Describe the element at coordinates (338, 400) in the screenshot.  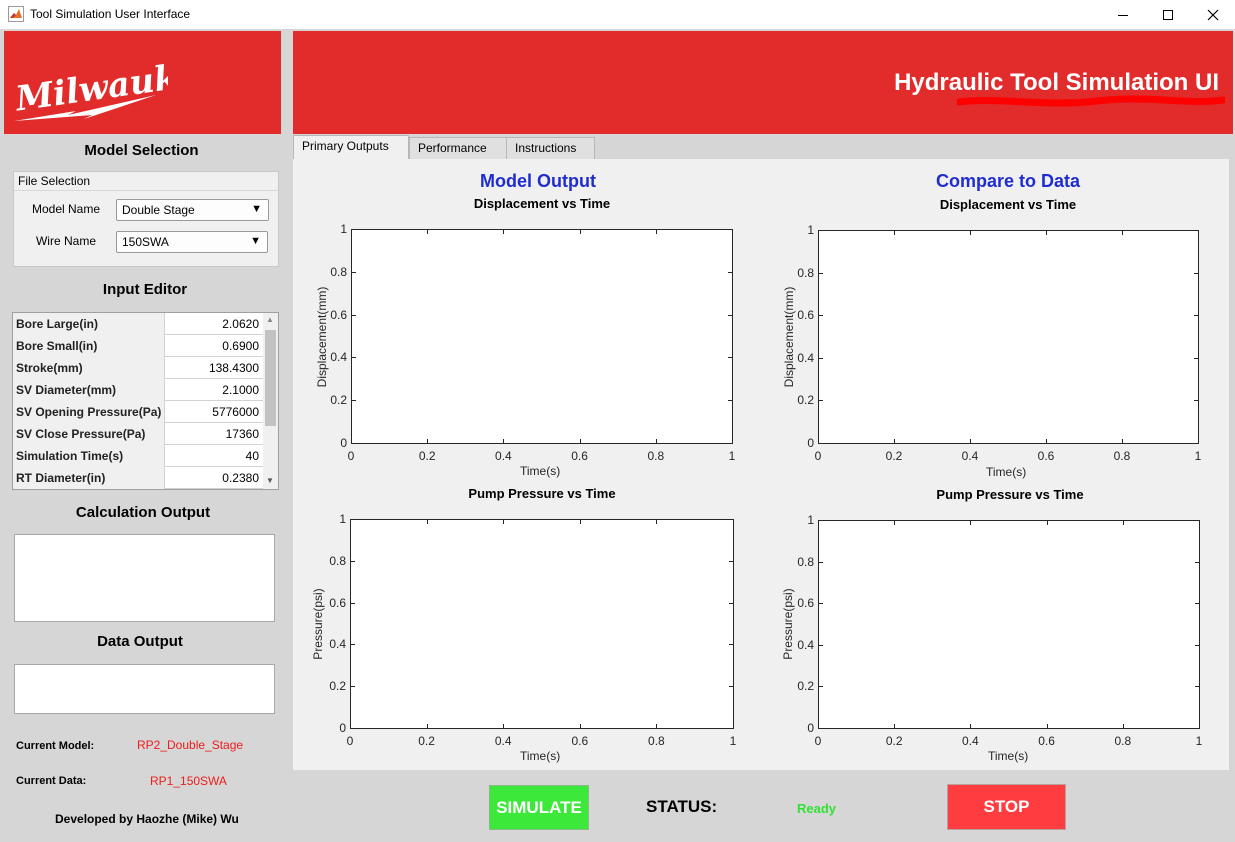
I see `y-tick-label: 0.2` at that location.